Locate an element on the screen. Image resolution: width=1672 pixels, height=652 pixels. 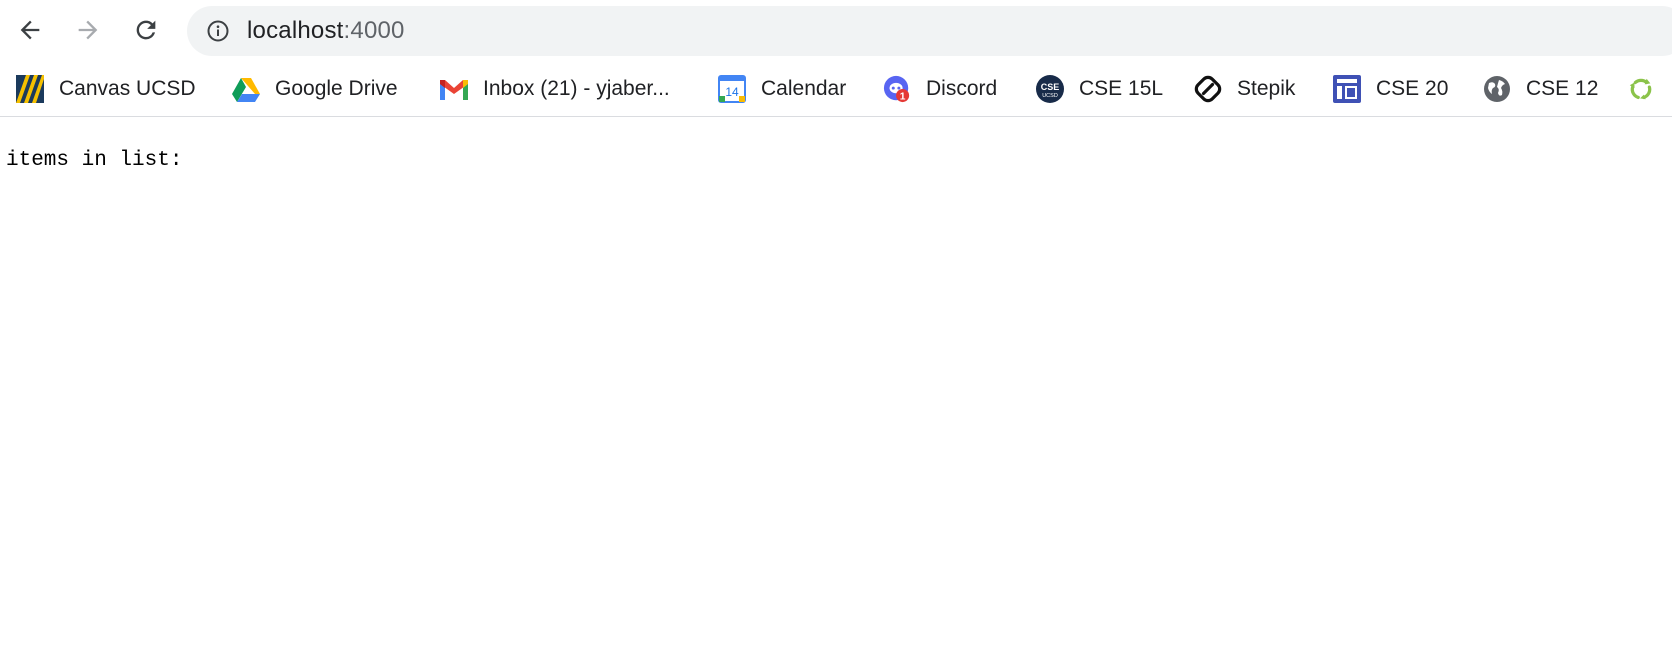
bookmark-label: CSE 12 is located at coordinates (1562, 88).